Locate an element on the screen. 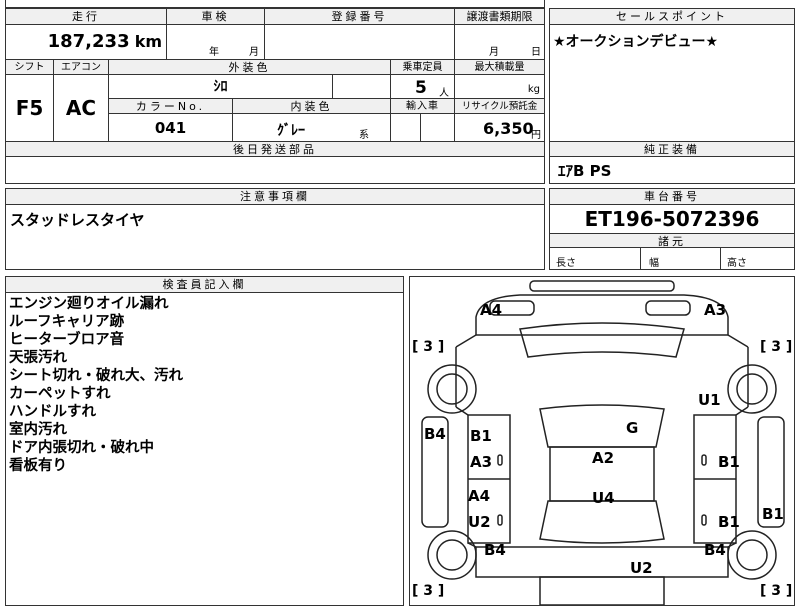 Image resolution: width=800 pixels, height=606 pixels. top-stub-row is located at coordinates (275, 4).